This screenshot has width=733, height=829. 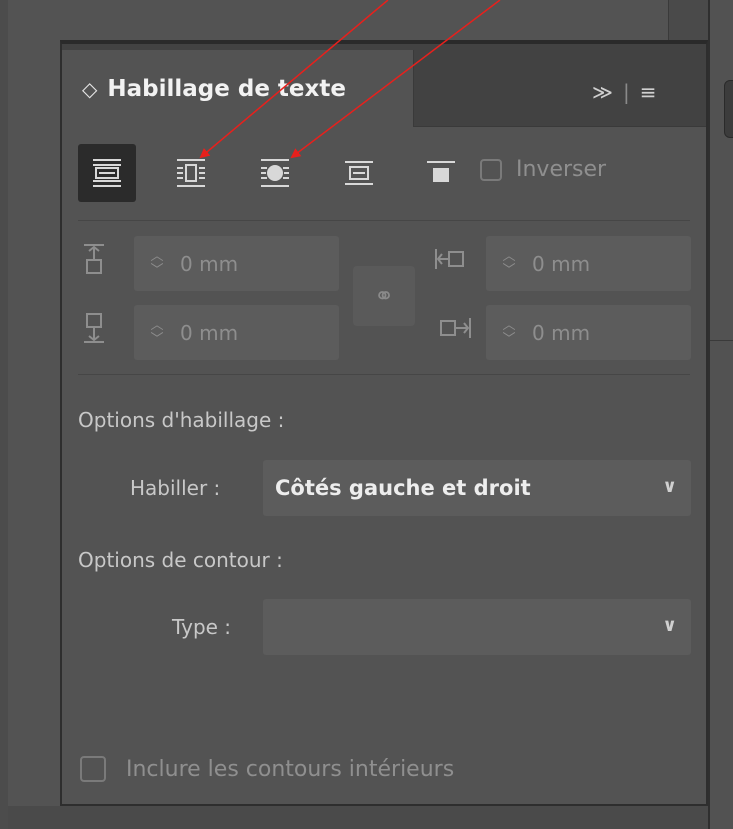 What do you see at coordinates (89, 89) in the screenshot?
I see `panel-options-toggle-icon: ◇` at bounding box center [89, 89].